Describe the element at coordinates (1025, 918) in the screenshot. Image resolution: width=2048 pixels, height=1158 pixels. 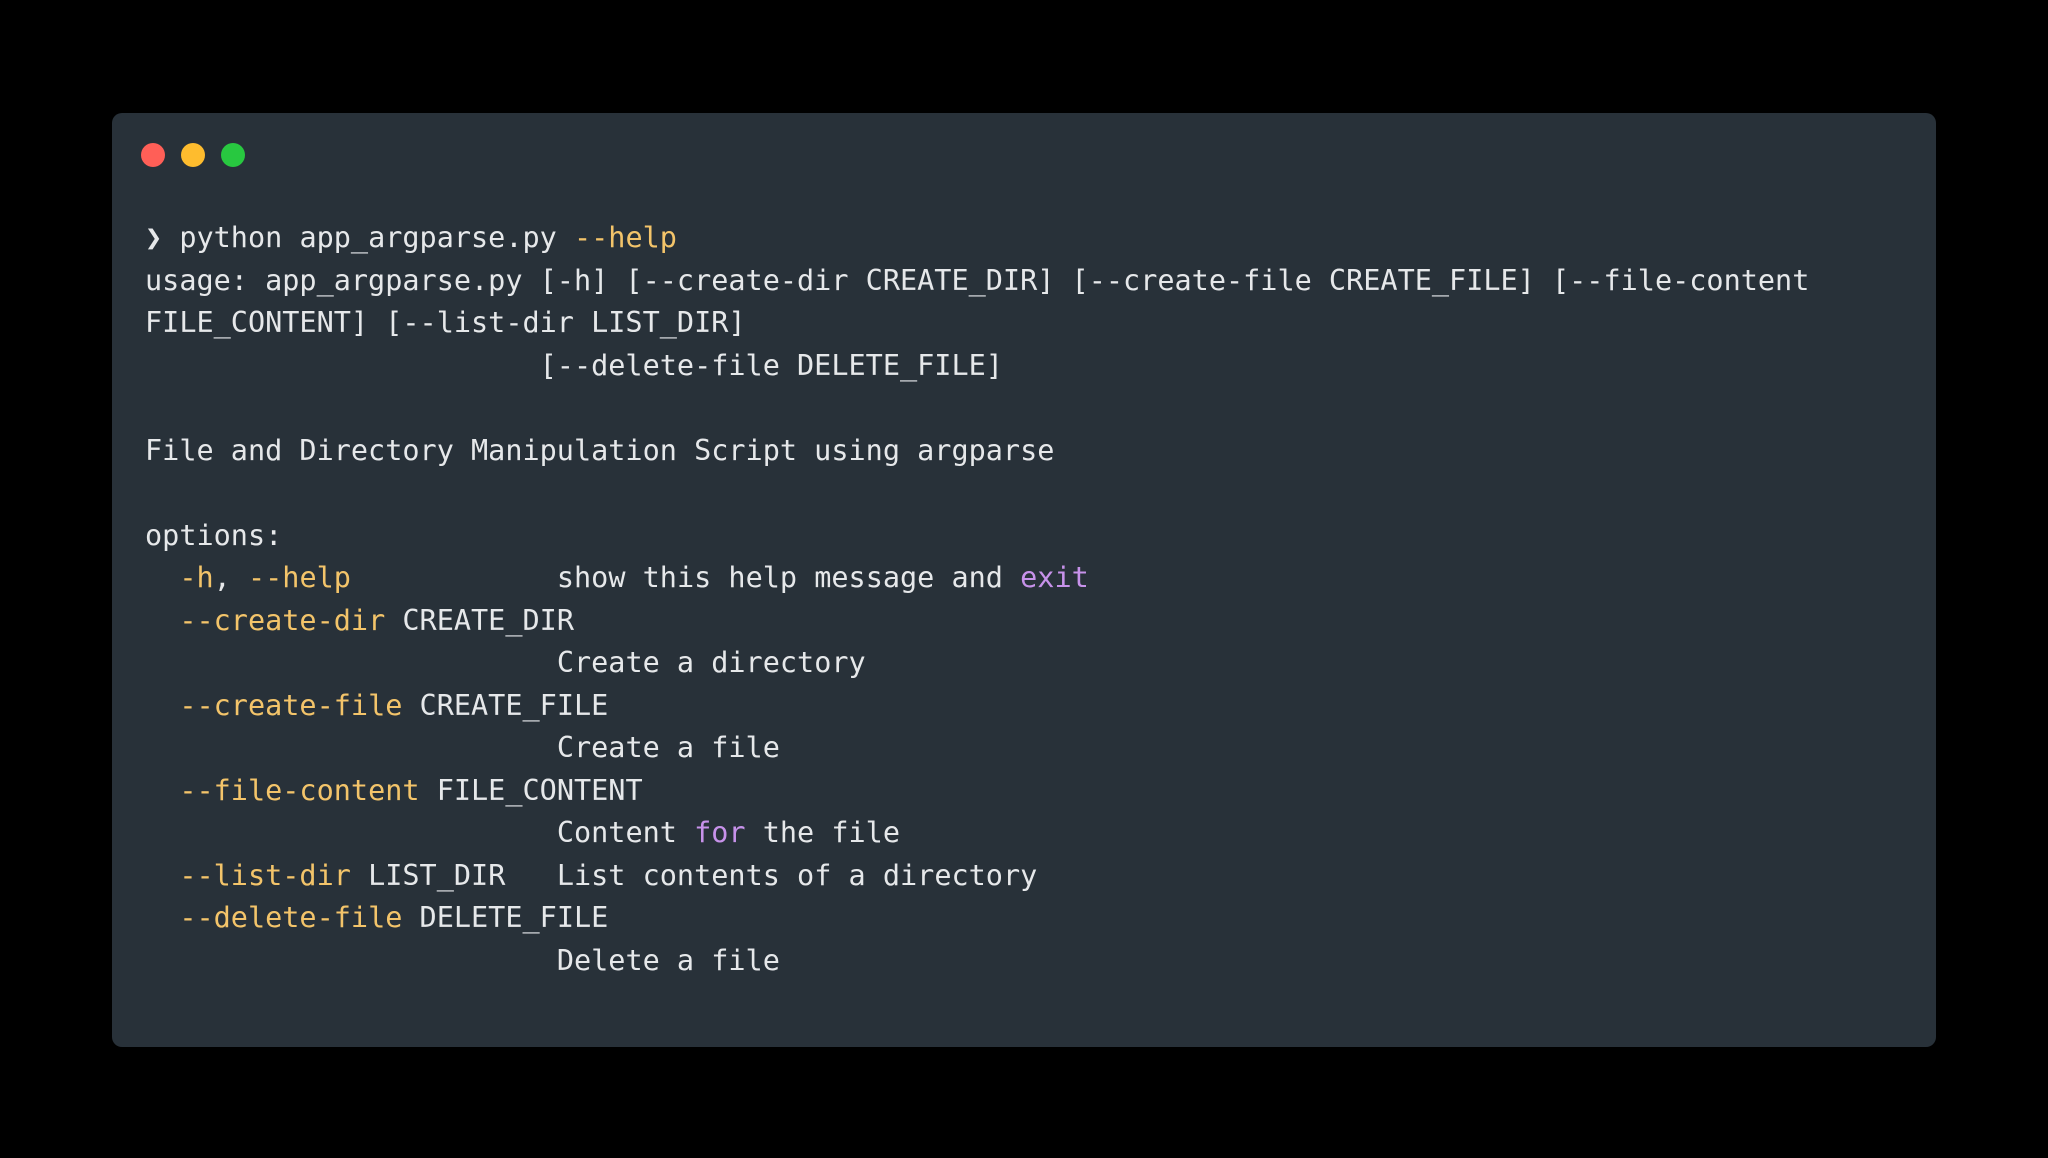
I see `option-delete-file: --delete-file DELETE_FILE` at that location.